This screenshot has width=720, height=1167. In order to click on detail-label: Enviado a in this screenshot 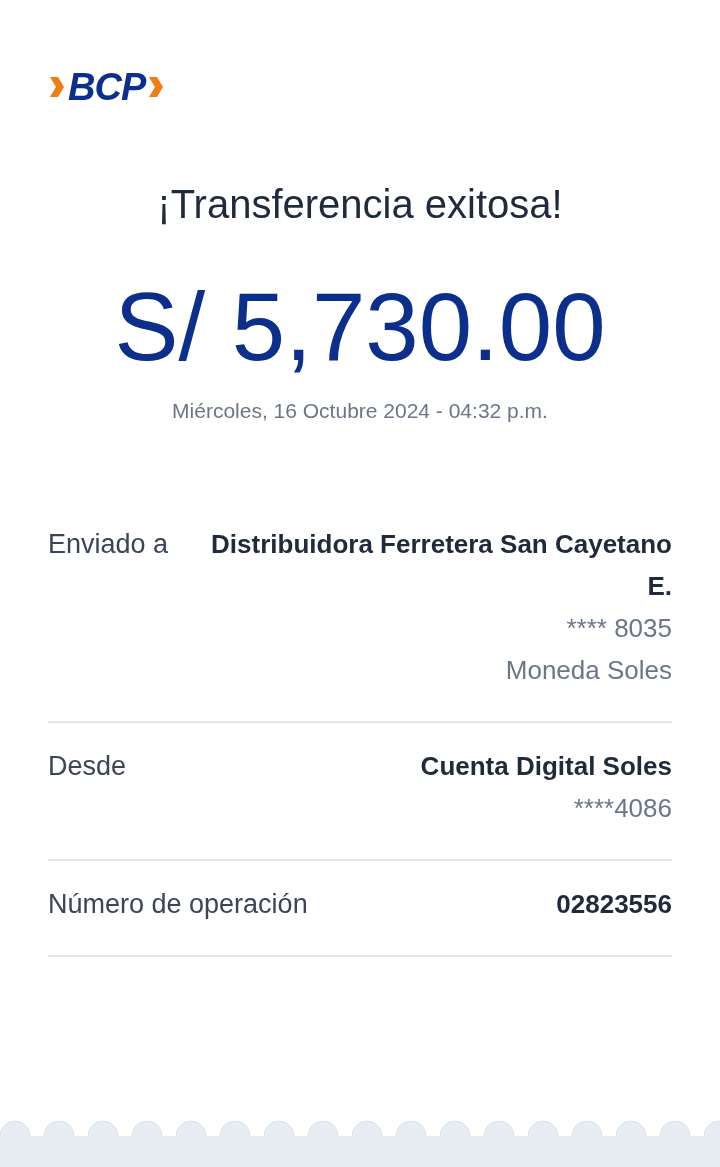, I will do `click(108, 544)`.